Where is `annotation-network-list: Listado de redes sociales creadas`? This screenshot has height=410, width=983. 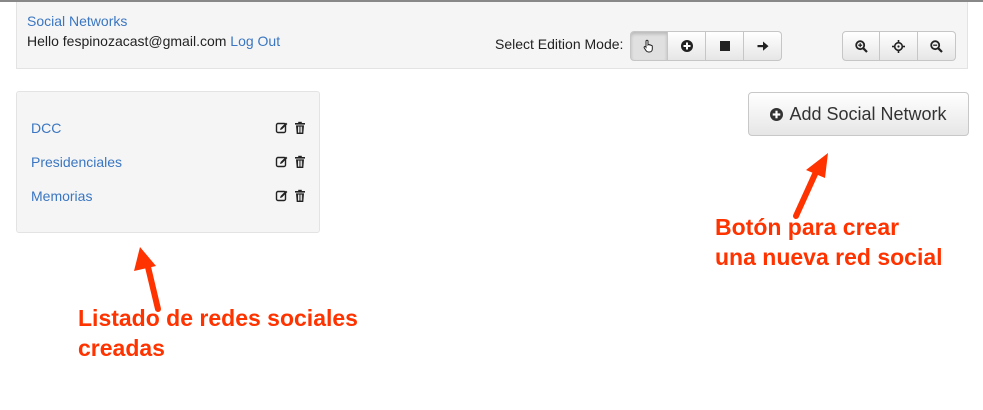 annotation-network-list: Listado de redes sociales creadas is located at coordinates (218, 333).